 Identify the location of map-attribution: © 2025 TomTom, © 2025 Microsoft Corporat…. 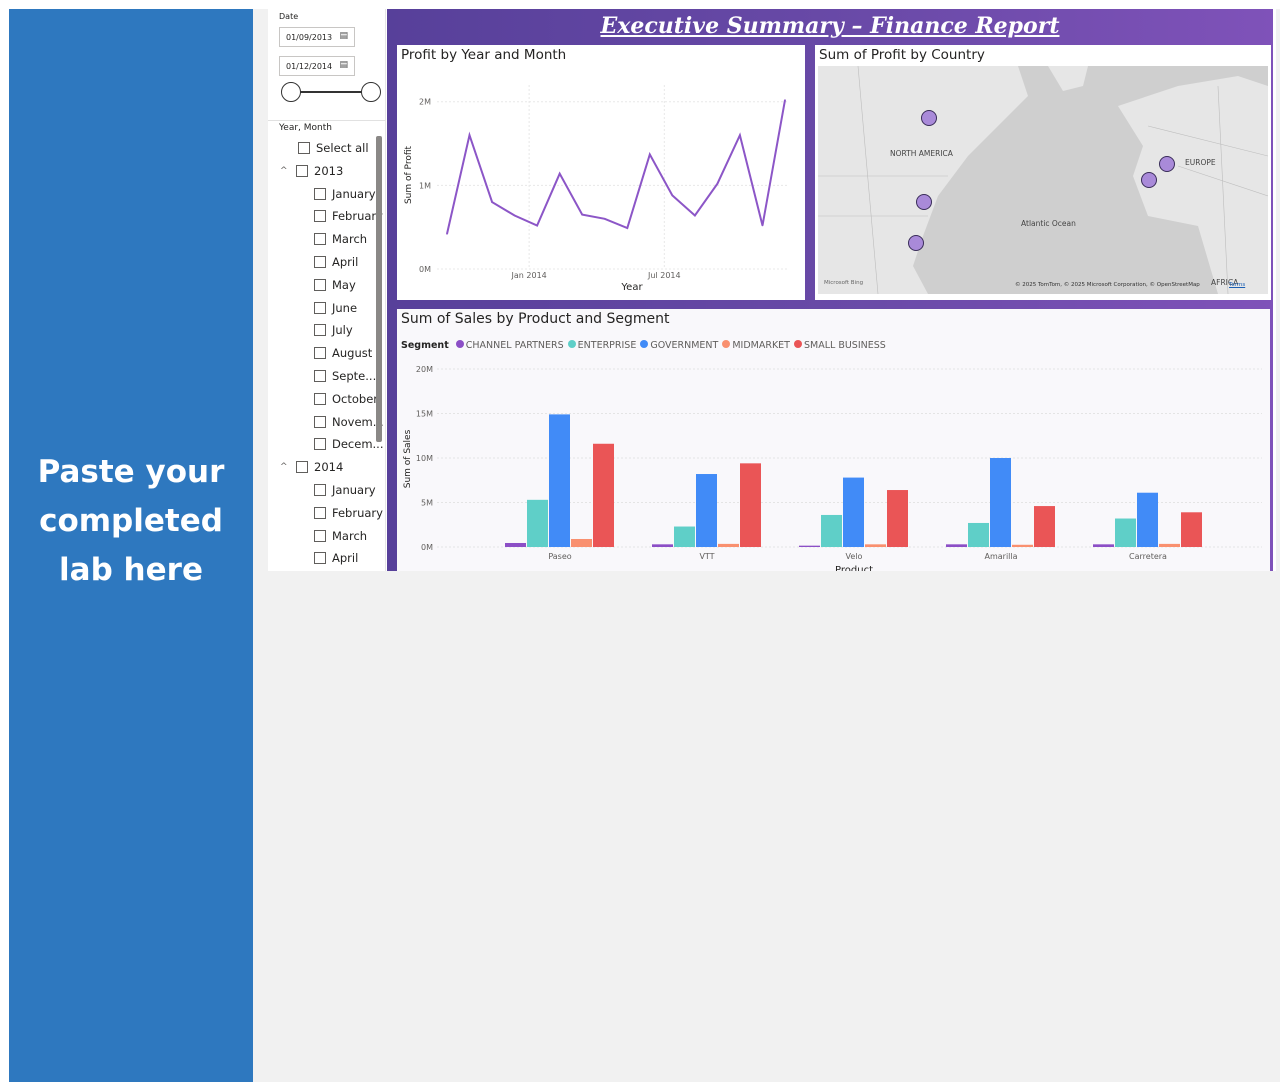
(1107, 285).